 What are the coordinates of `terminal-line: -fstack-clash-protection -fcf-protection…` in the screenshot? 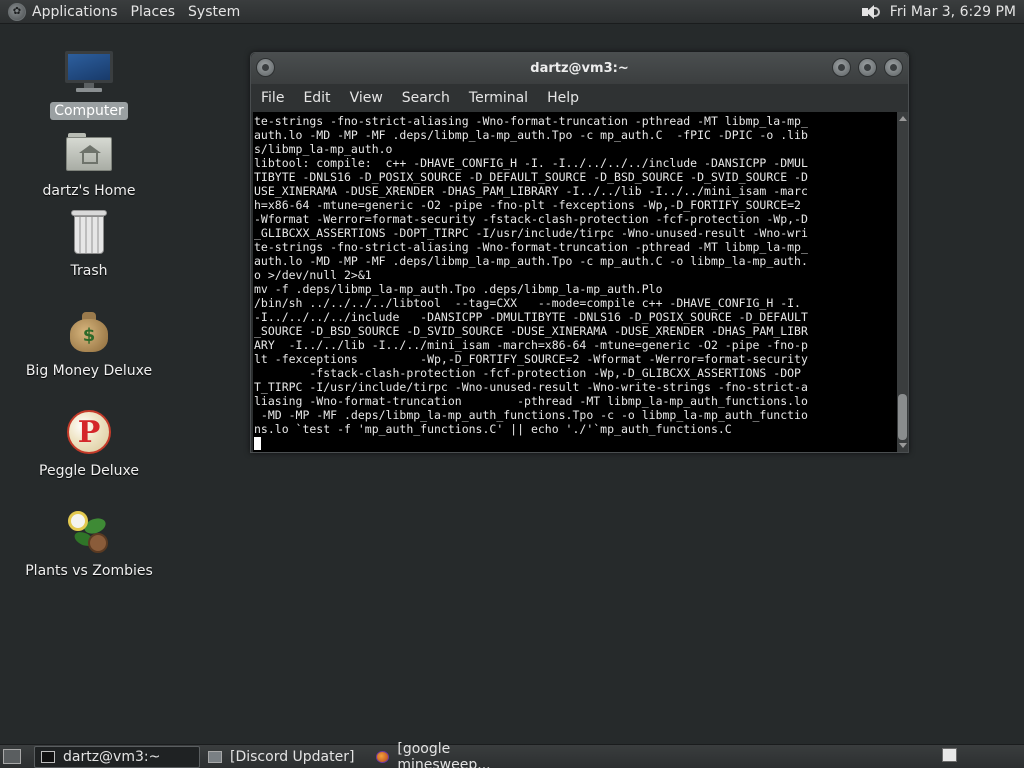 It's located at (527, 373).